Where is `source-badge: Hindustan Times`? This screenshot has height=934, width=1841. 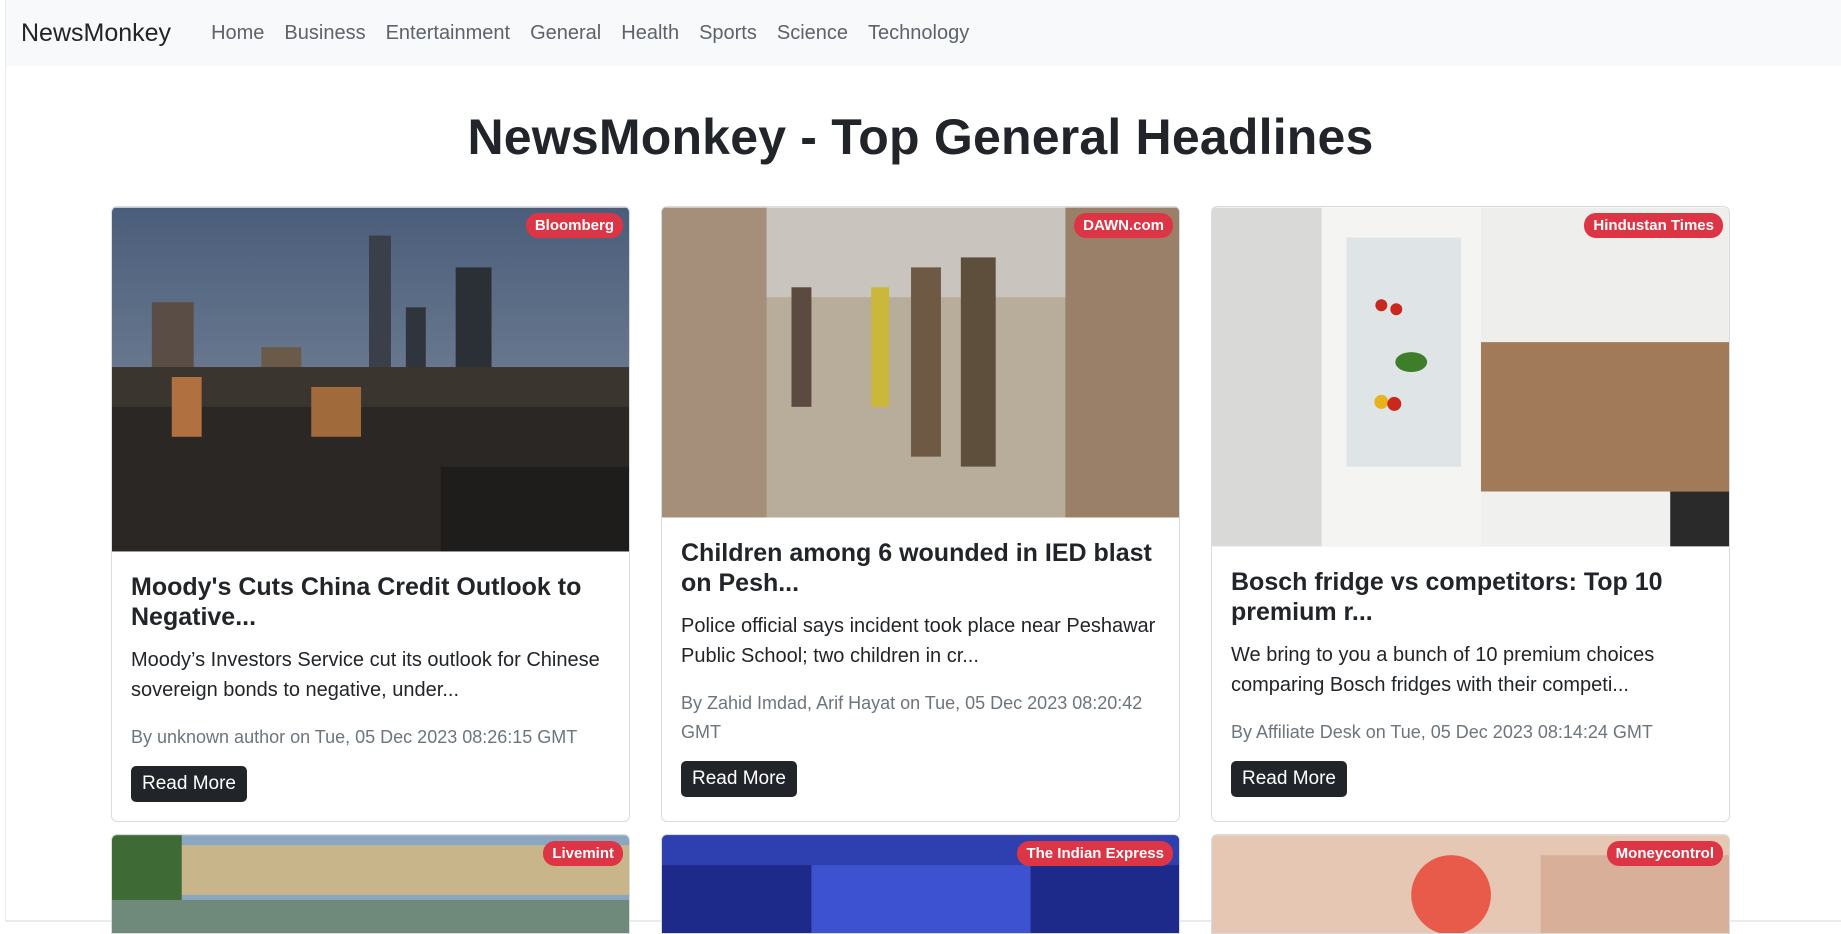
source-badge: Hindustan Times is located at coordinates (1653, 225).